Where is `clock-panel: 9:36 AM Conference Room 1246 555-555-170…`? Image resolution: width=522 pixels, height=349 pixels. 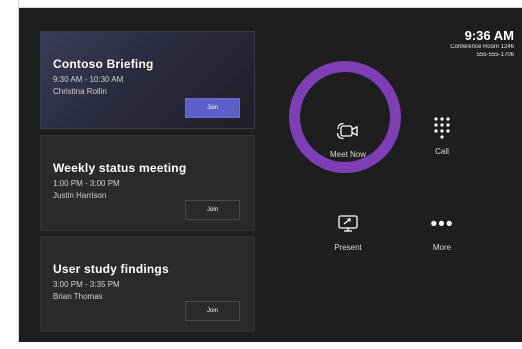
clock-panel: 9:36 AM Conference Room 1246 555-555-170… is located at coordinates (482, 43).